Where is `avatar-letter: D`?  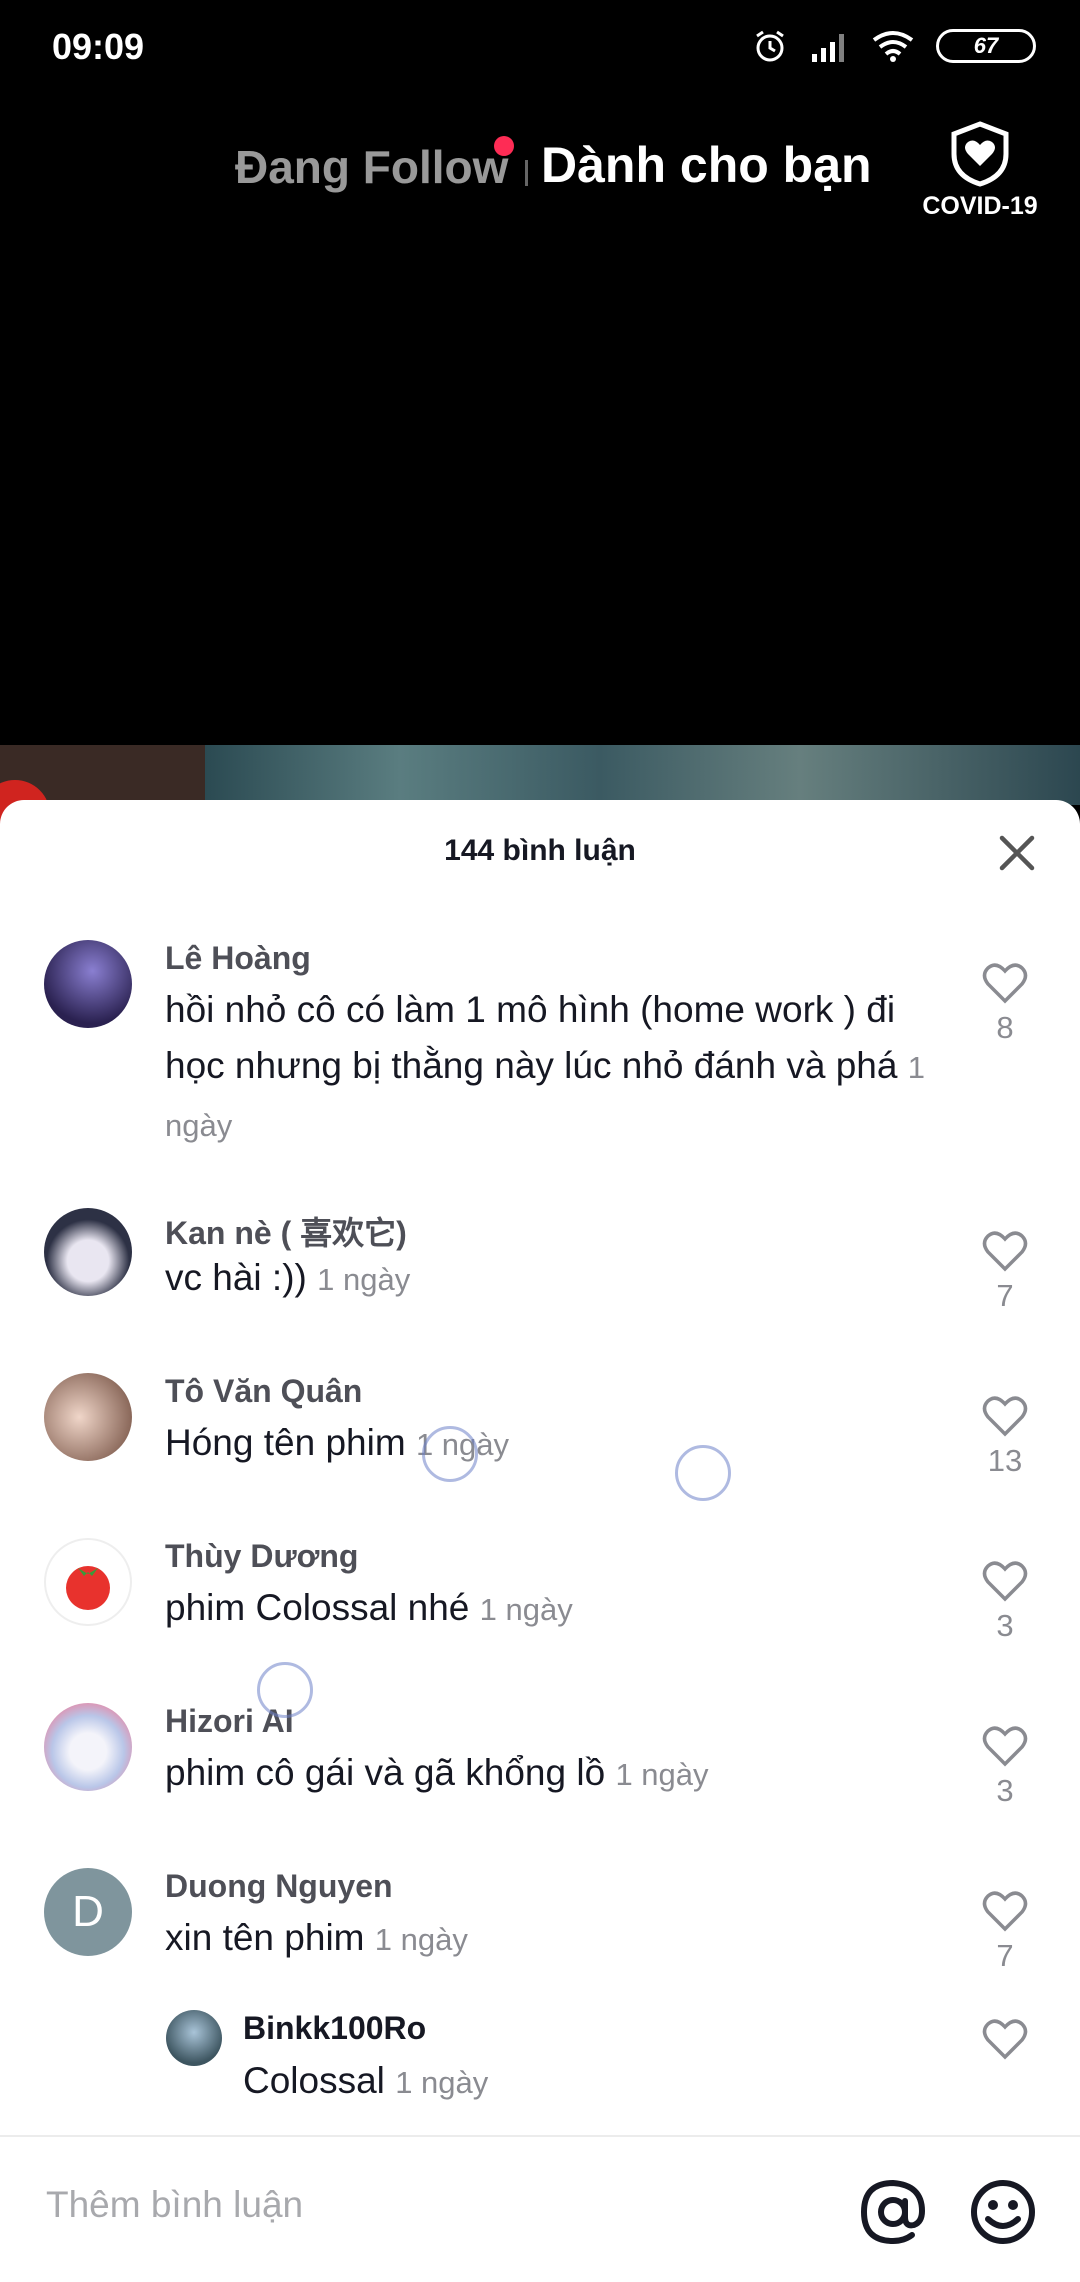
avatar-letter: D is located at coordinates (88, 1911).